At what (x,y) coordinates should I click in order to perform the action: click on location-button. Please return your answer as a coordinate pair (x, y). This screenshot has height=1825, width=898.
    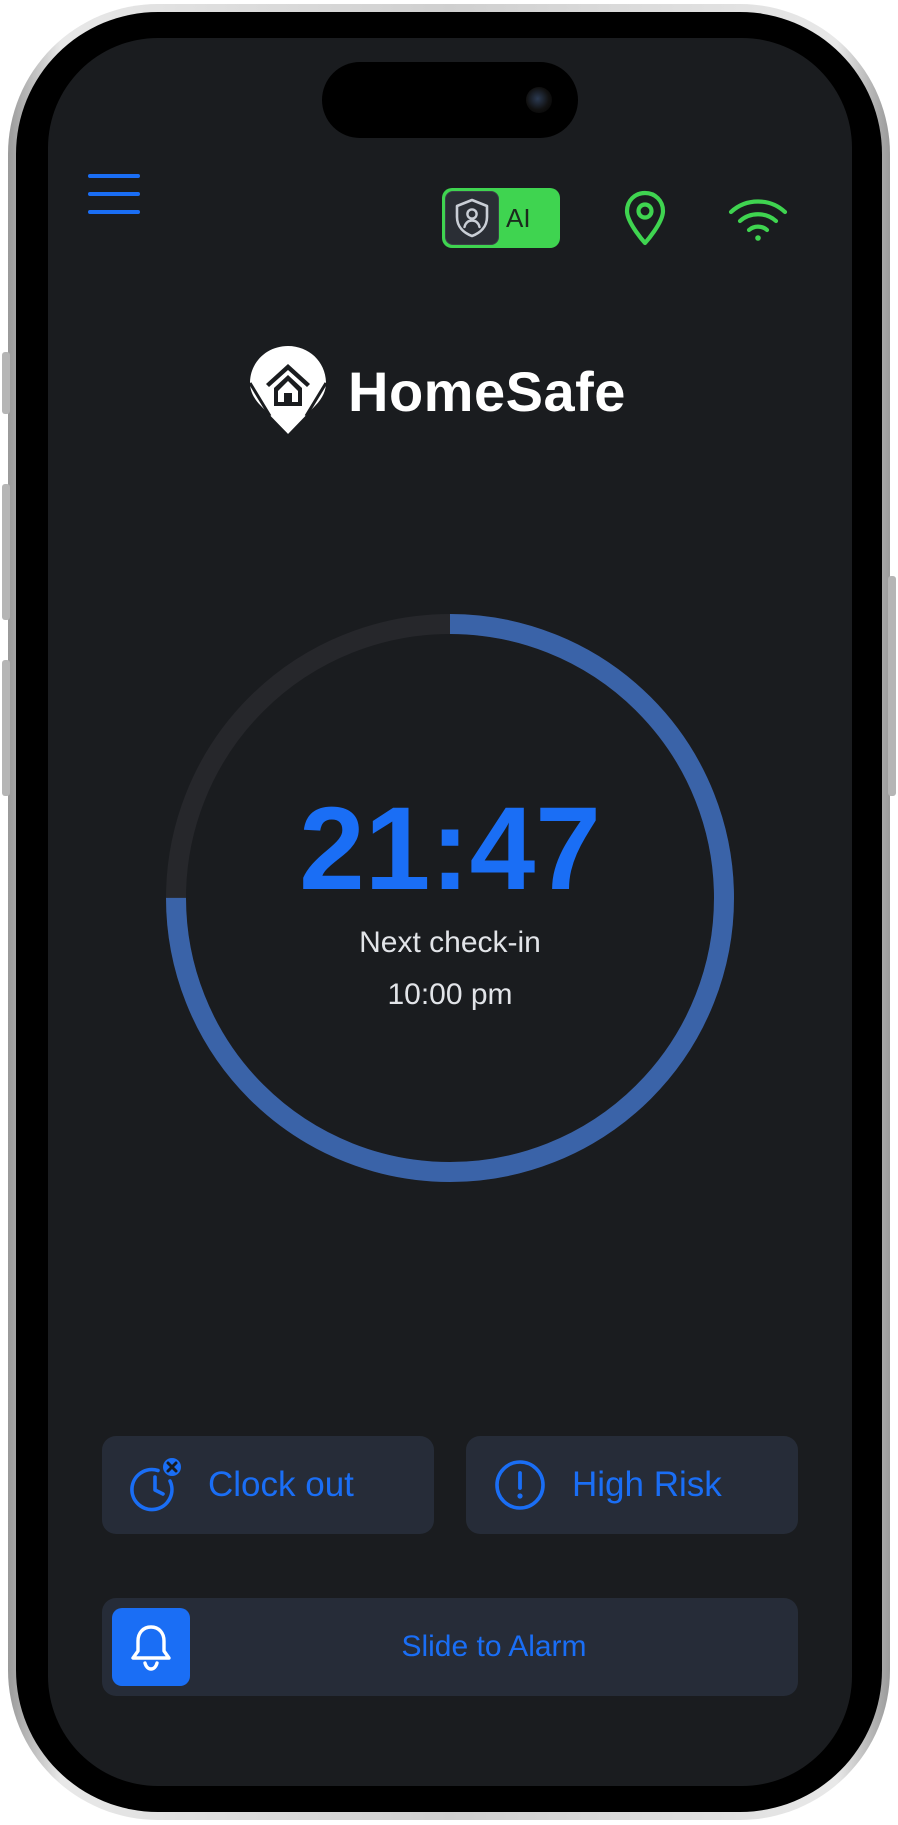
    Looking at the image, I should click on (645, 218).